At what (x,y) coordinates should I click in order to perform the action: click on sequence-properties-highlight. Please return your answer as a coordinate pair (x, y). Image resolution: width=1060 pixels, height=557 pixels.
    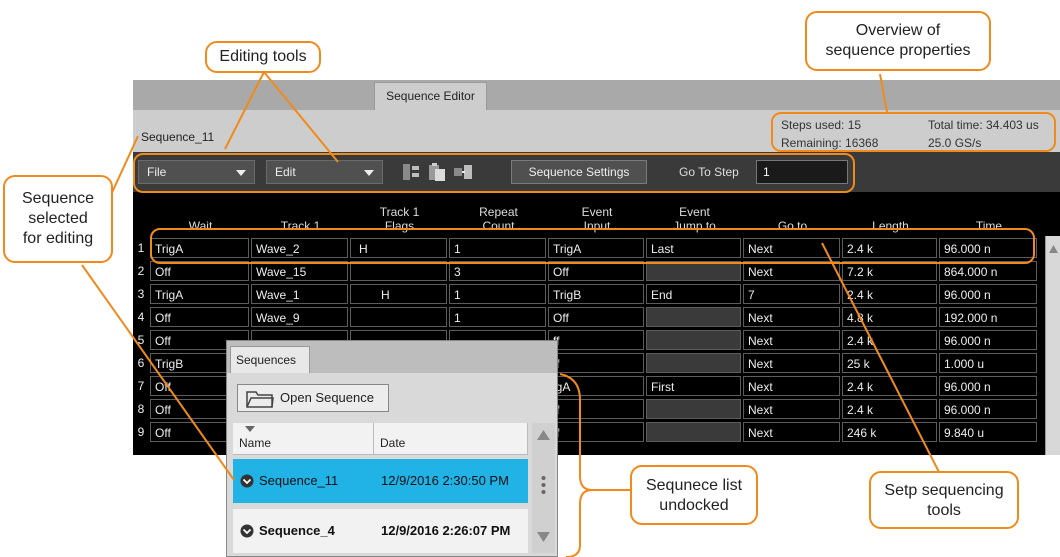
    Looking at the image, I should click on (913, 132).